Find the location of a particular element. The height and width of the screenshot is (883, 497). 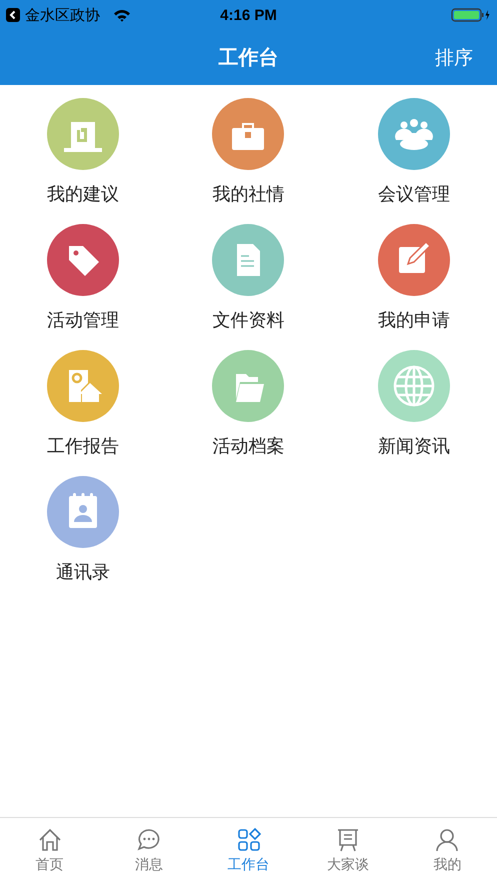

grid-icon is located at coordinates (249, 840).